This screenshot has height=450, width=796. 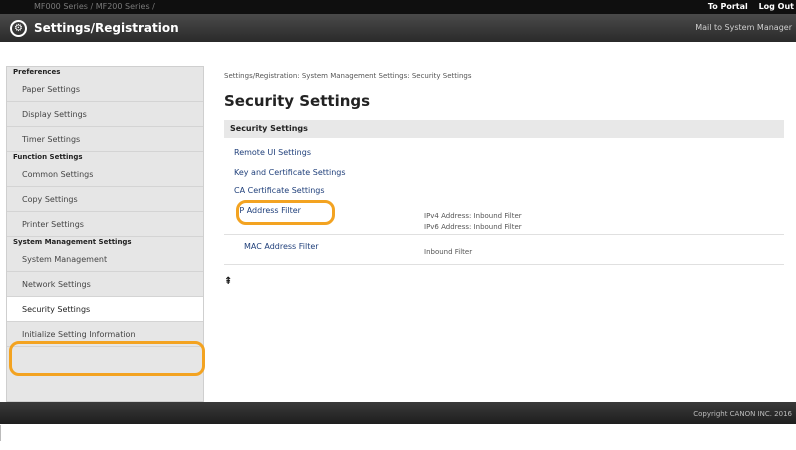 I want to click on sidebar-item-common-settings: Common Settings, so click(x=105, y=174).